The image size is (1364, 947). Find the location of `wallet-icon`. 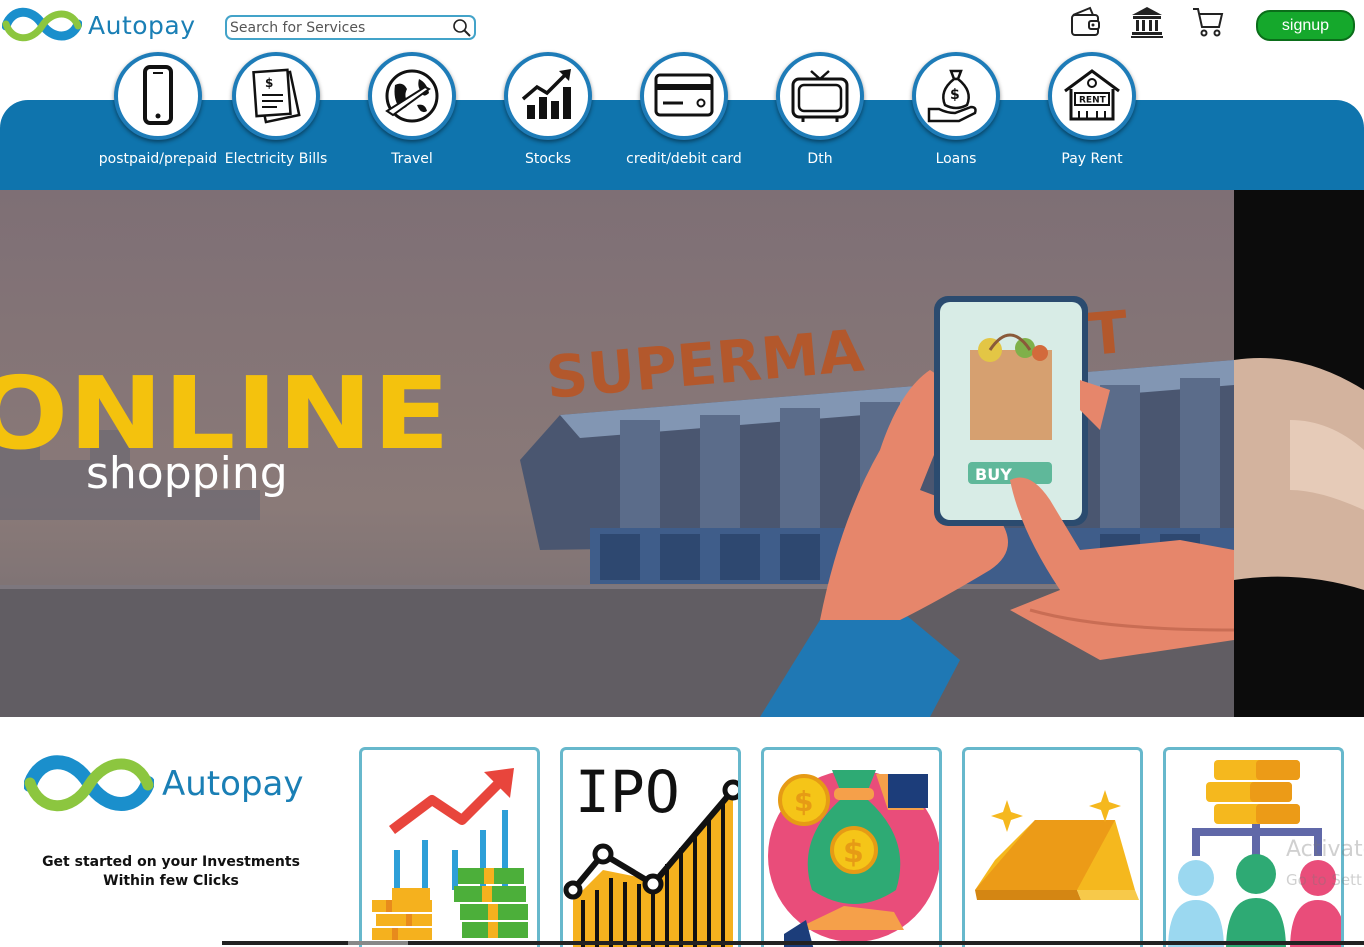

wallet-icon is located at coordinates (1086, 22).